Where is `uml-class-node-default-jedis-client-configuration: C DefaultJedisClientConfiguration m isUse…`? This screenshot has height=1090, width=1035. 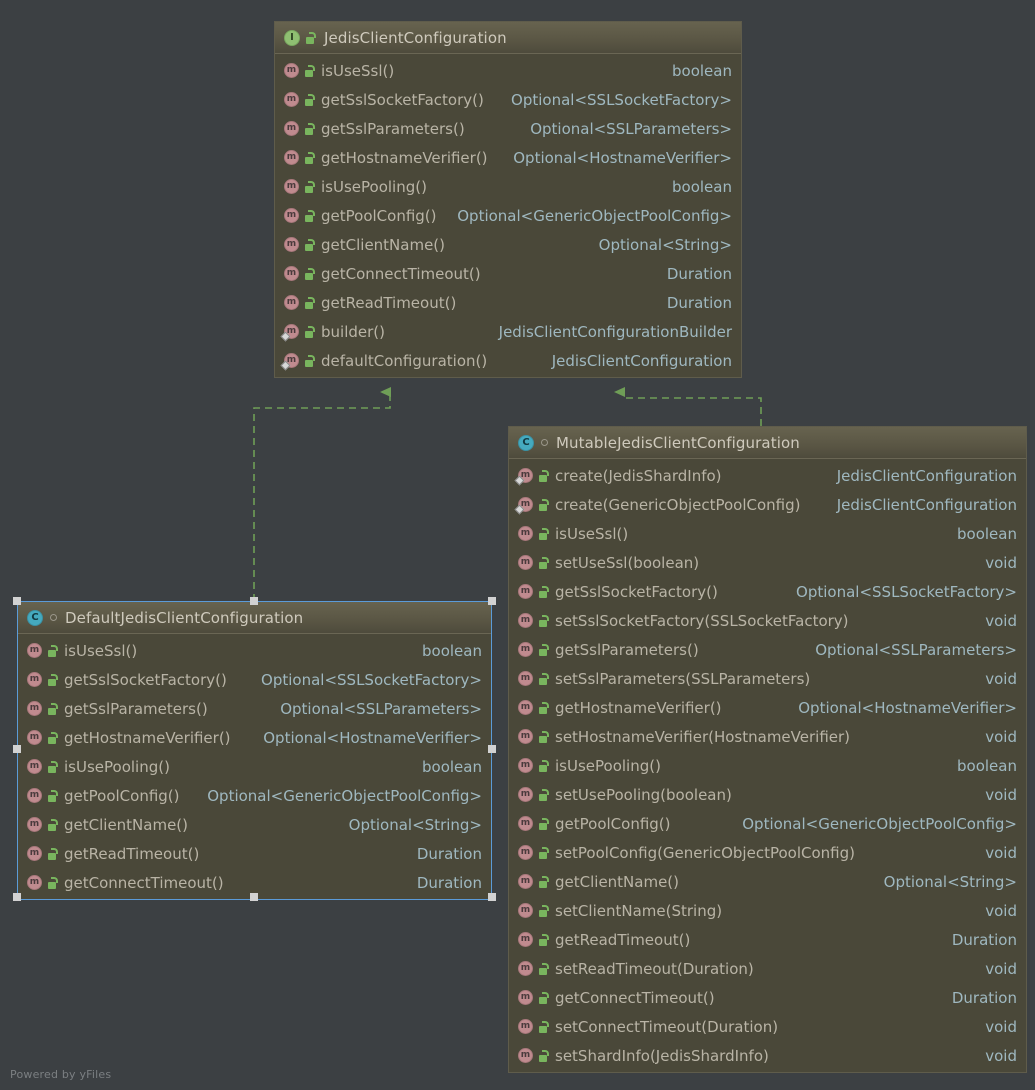 uml-class-node-default-jedis-client-configuration: C DefaultJedisClientConfiguration m isUse… is located at coordinates (254, 750).